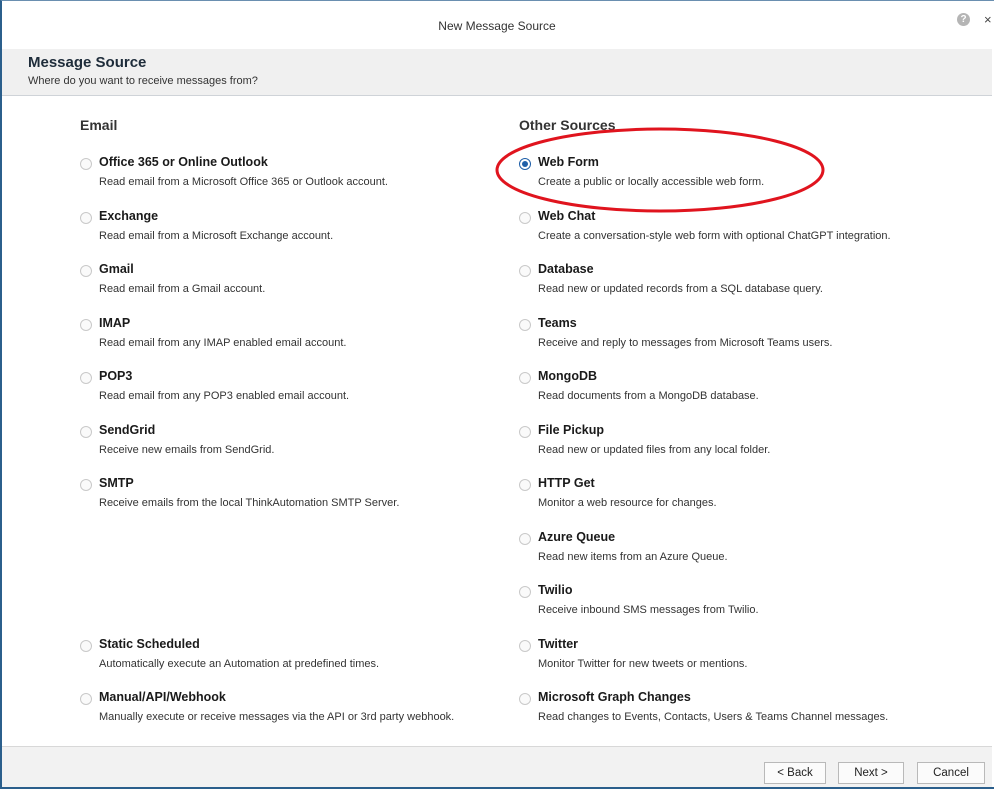 This screenshot has height=789, width=994. Describe the element at coordinates (116, 269) in the screenshot. I see `source-option-label: Gmail` at that location.